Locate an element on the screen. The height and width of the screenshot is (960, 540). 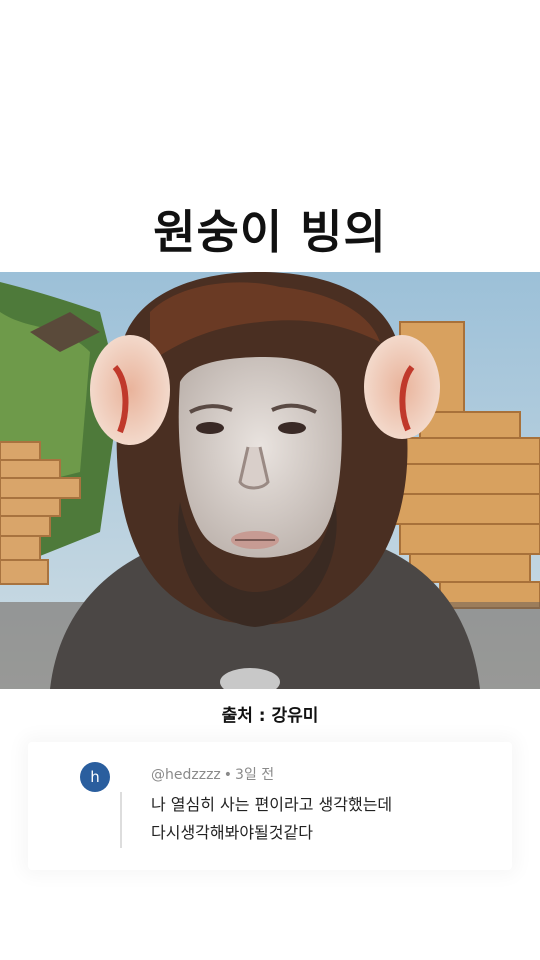
thread-line is located at coordinates (121, 820).